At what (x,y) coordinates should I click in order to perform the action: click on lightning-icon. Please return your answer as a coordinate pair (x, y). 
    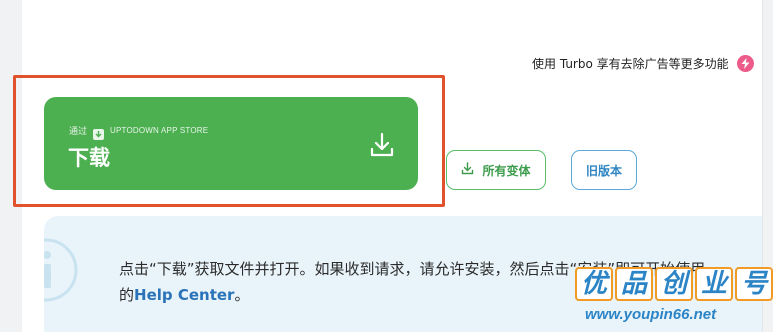
    Looking at the image, I should click on (745, 63).